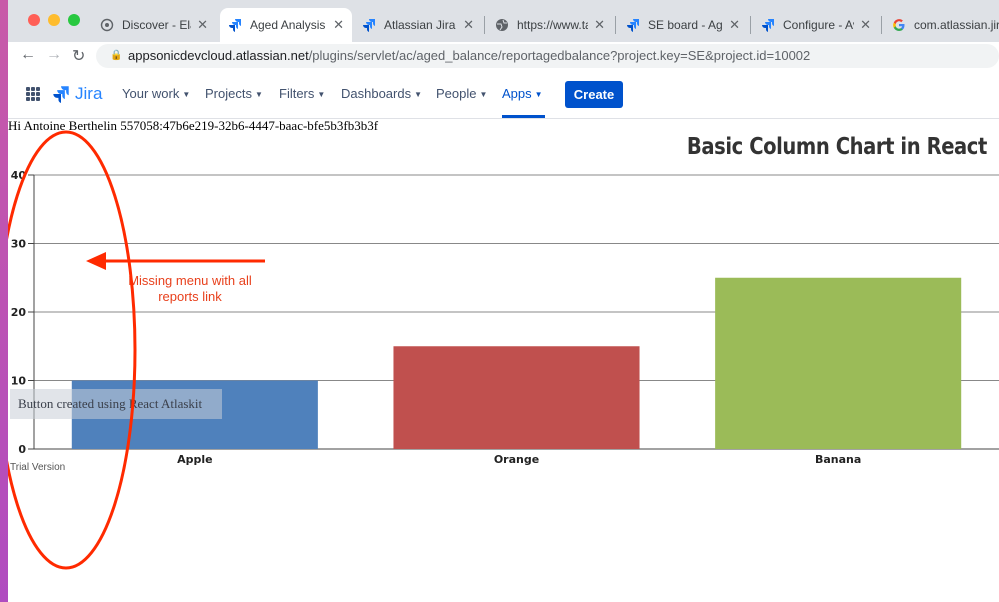  Describe the element at coordinates (151, 93) in the screenshot. I see `nav-label: Your work` at that location.